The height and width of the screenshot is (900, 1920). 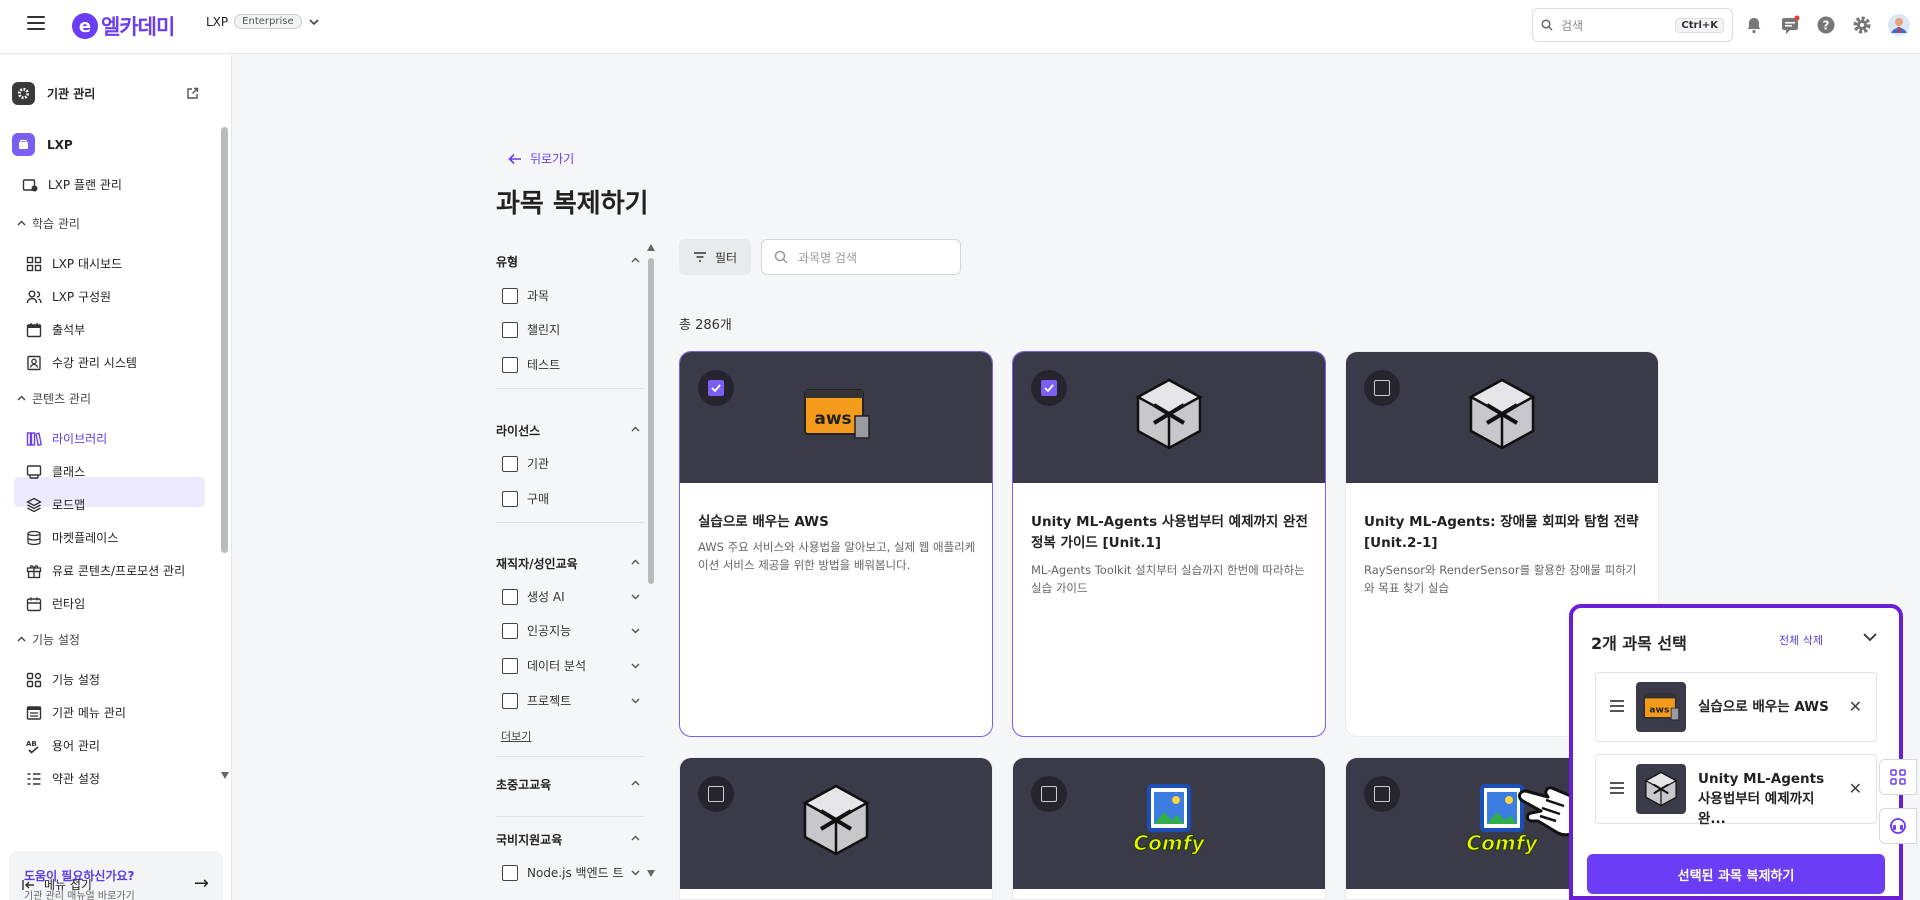 What do you see at coordinates (705, 325) in the screenshot?
I see `result-count: 총 286개` at bounding box center [705, 325].